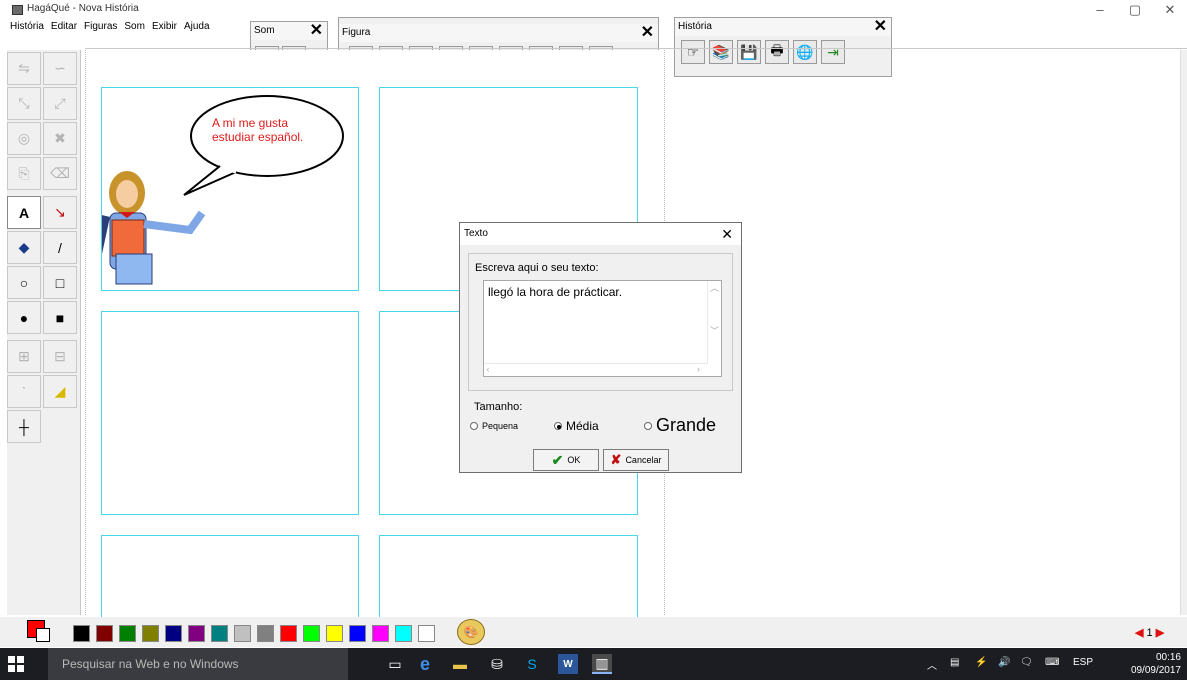 The width and height of the screenshot is (1187, 680). What do you see at coordinates (568, 664) in the screenshot?
I see `word-icon: W` at bounding box center [568, 664].